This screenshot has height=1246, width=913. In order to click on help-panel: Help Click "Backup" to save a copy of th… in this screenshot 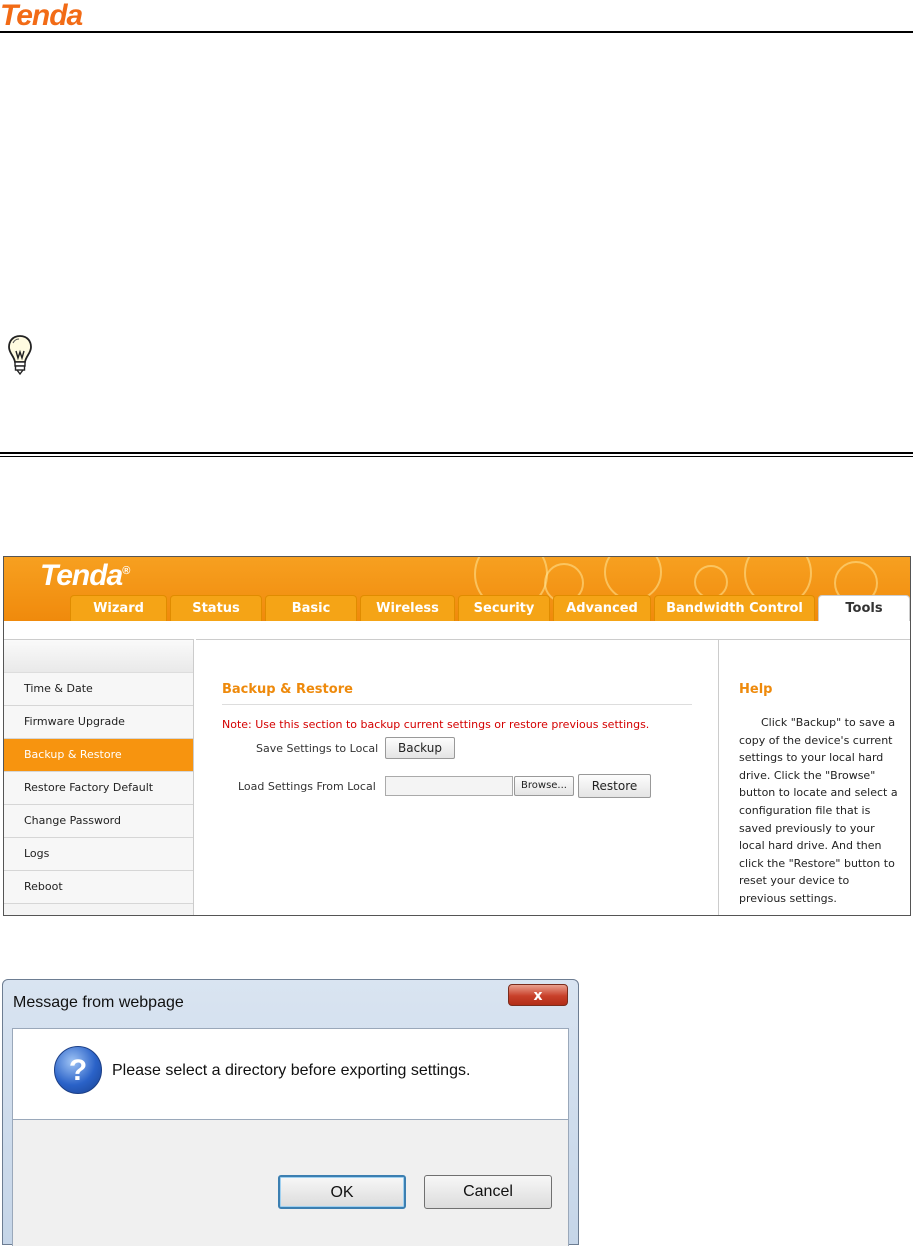, I will do `click(814, 777)`.